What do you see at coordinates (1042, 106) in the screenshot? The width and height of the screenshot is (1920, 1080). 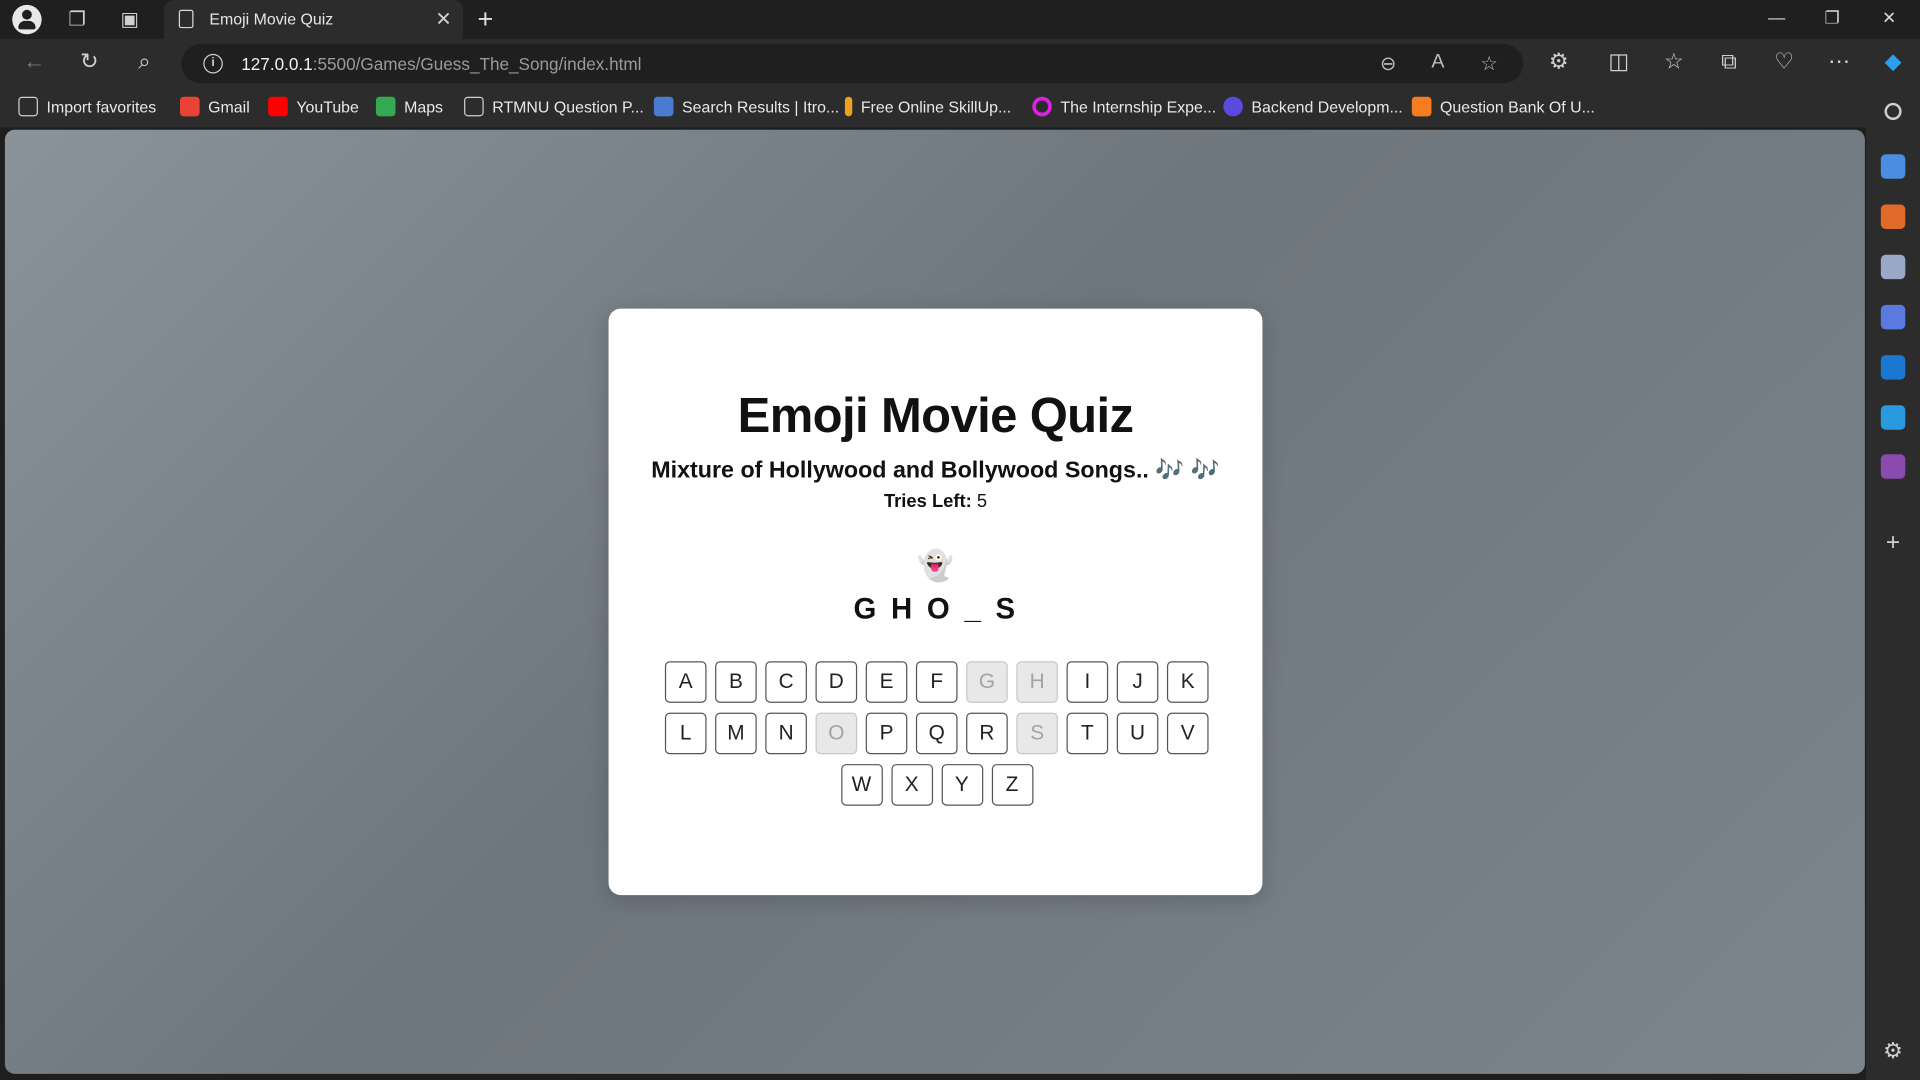 I see `internship-icon` at bounding box center [1042, 106].